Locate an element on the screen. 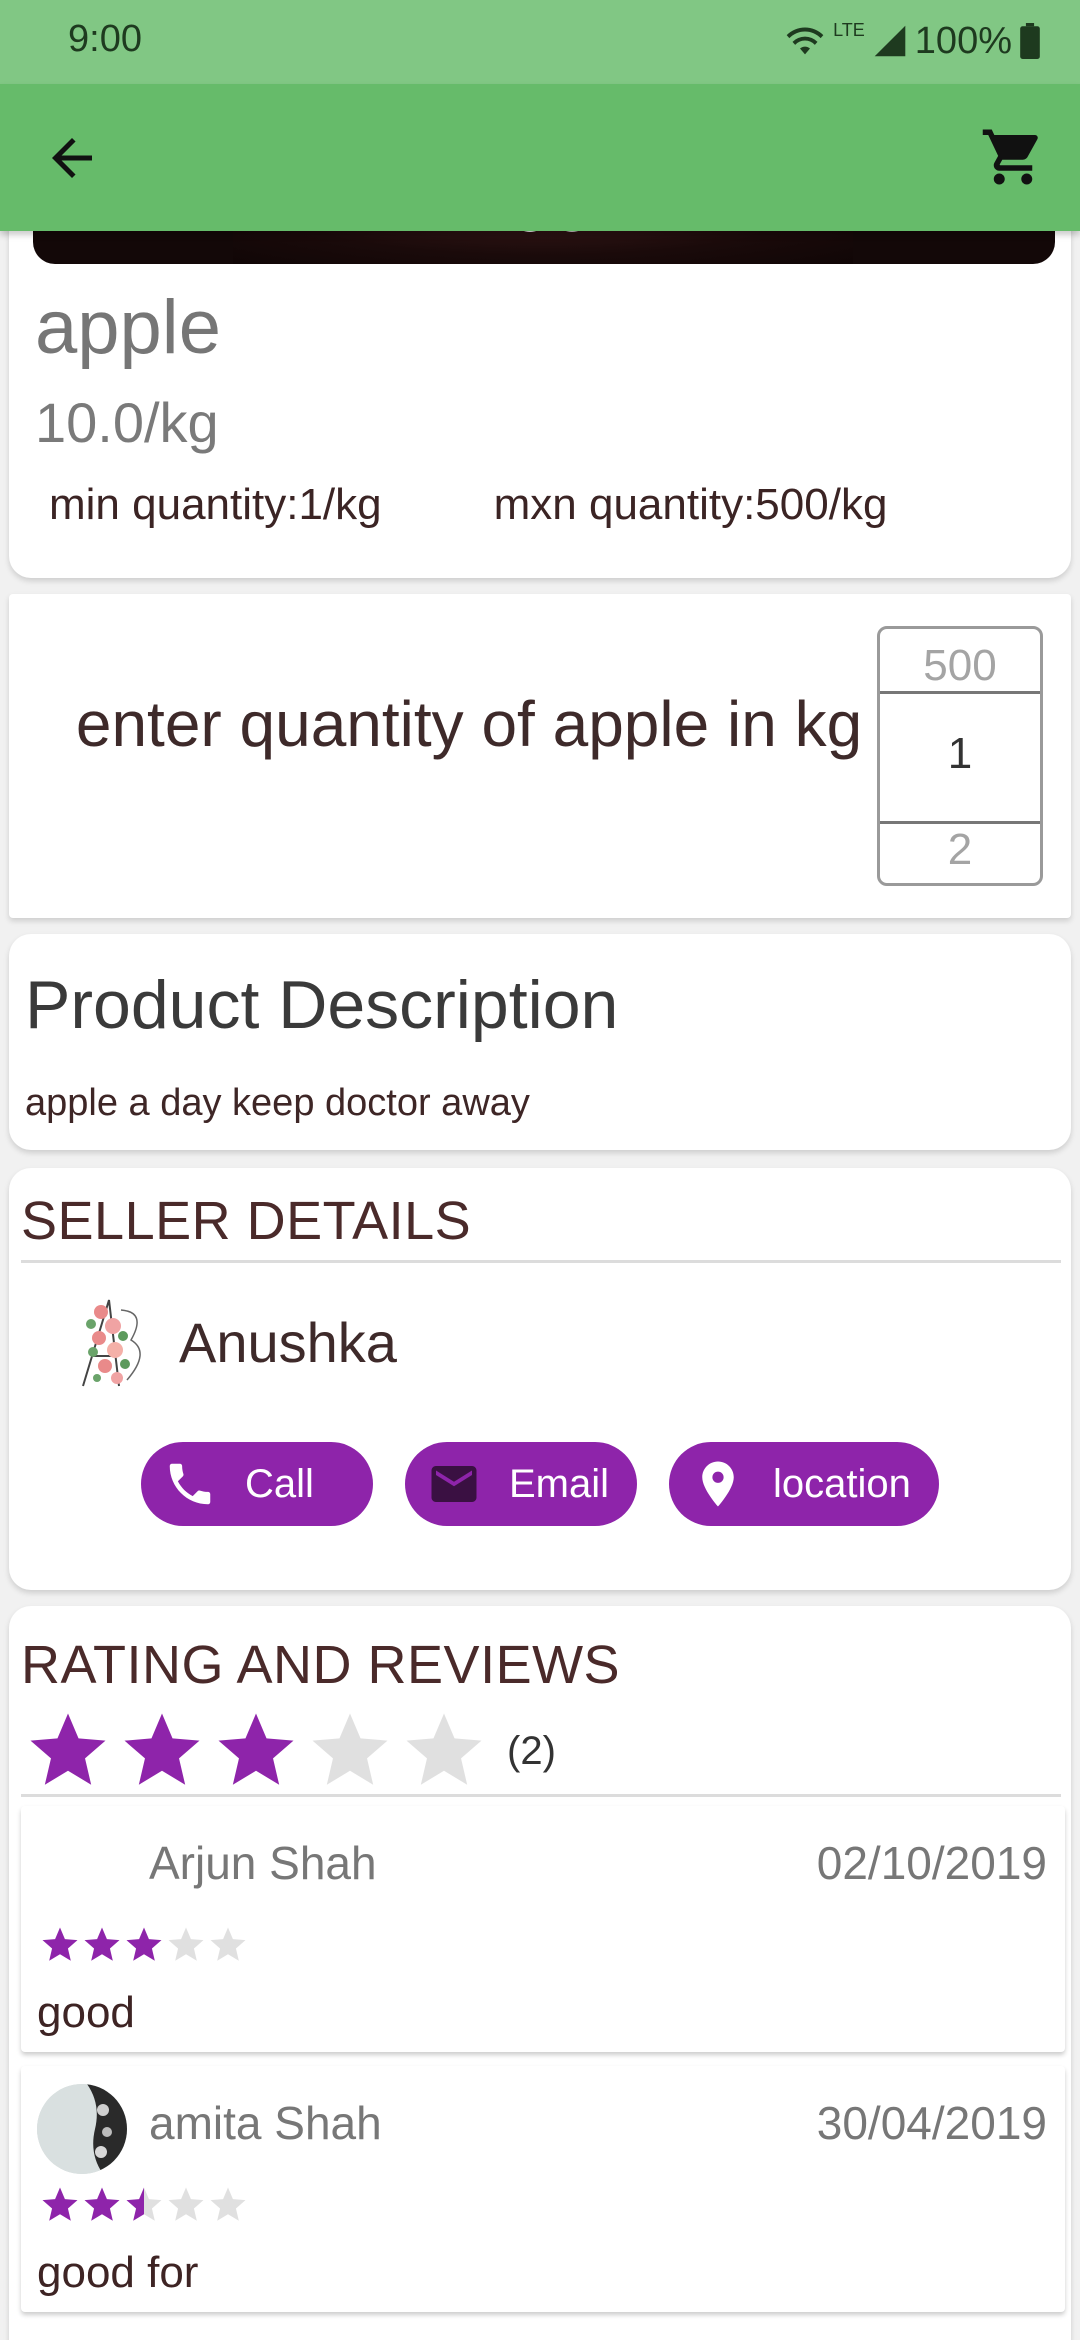 The width and height of the screenshot is (1080, 2340). review-text: good for is located at coordinates (118, 2272).